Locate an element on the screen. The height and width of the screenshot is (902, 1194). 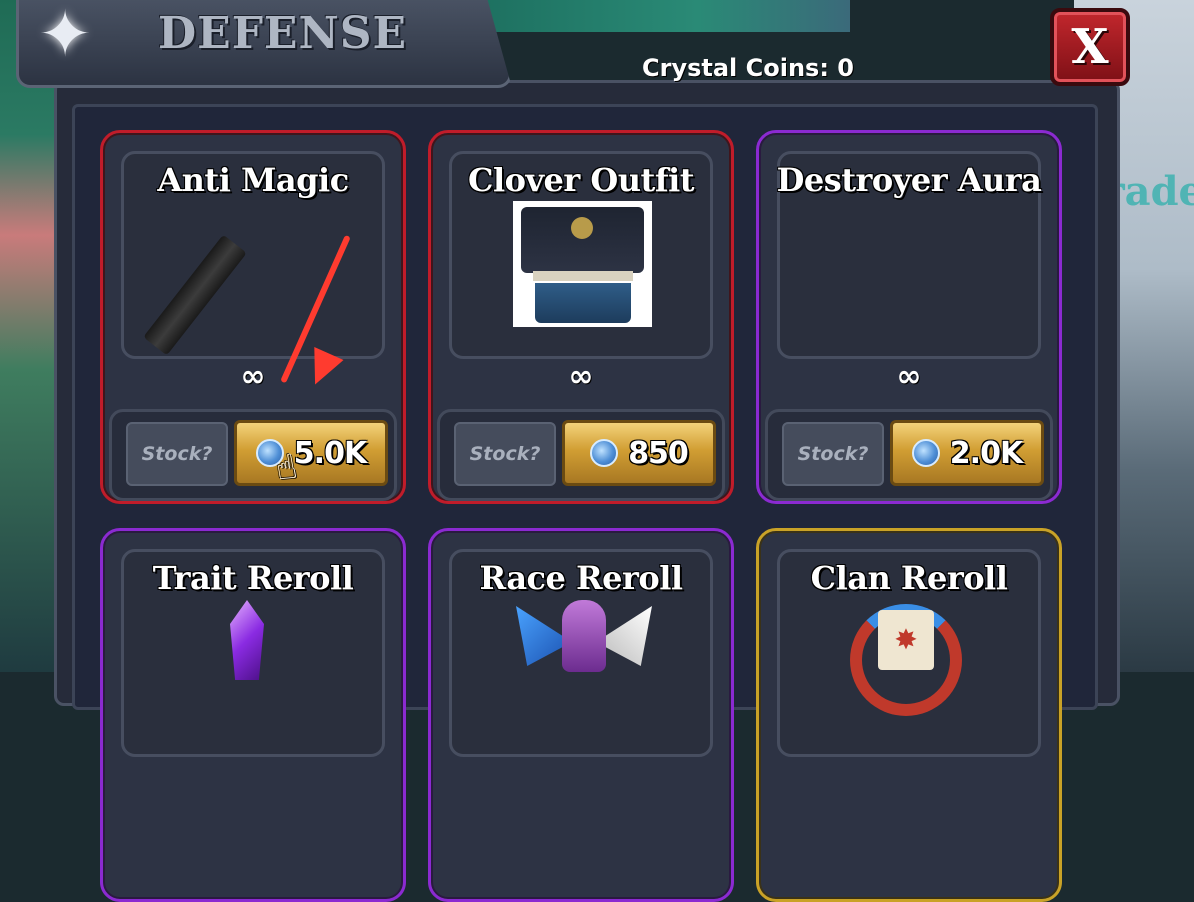
winged-helmet-icon is located at coordinates (584, 640).